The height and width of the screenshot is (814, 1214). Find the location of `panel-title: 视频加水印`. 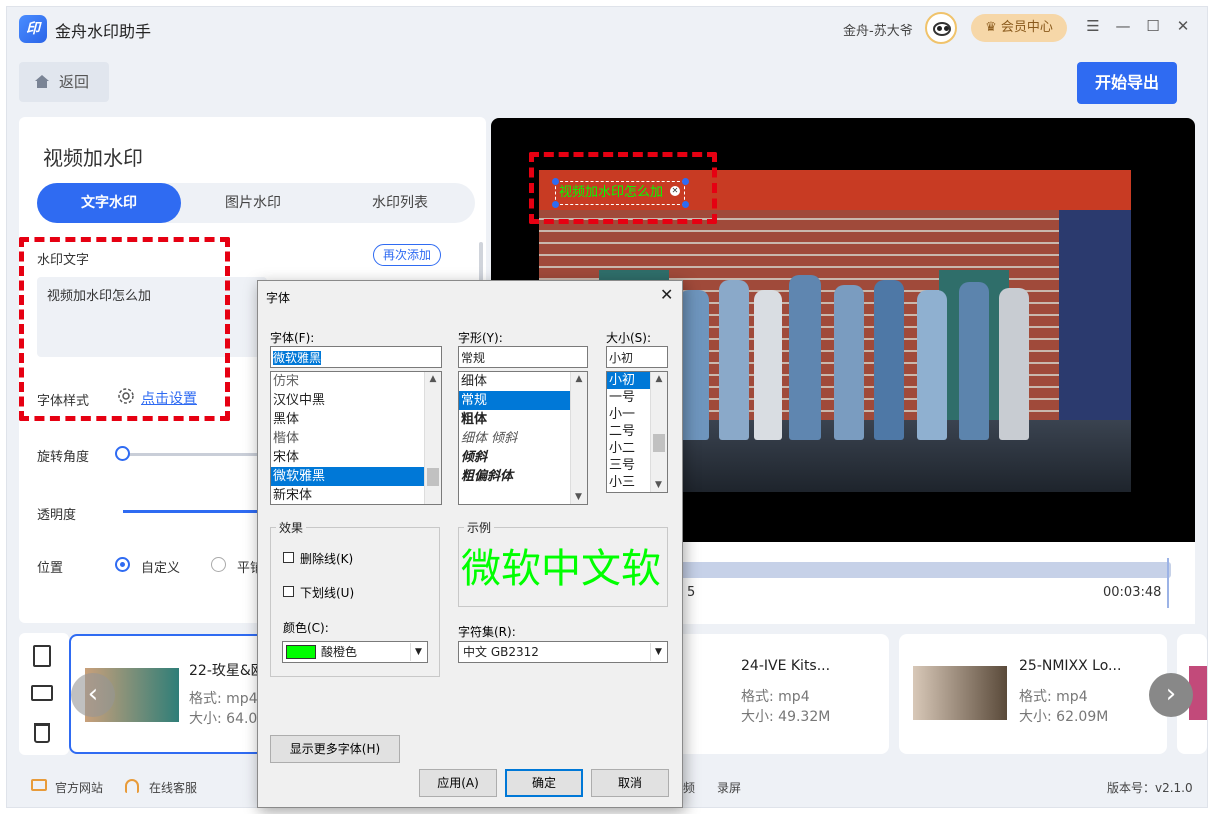

panel-title: 视频加水印 is located at coordinates (93, 158).